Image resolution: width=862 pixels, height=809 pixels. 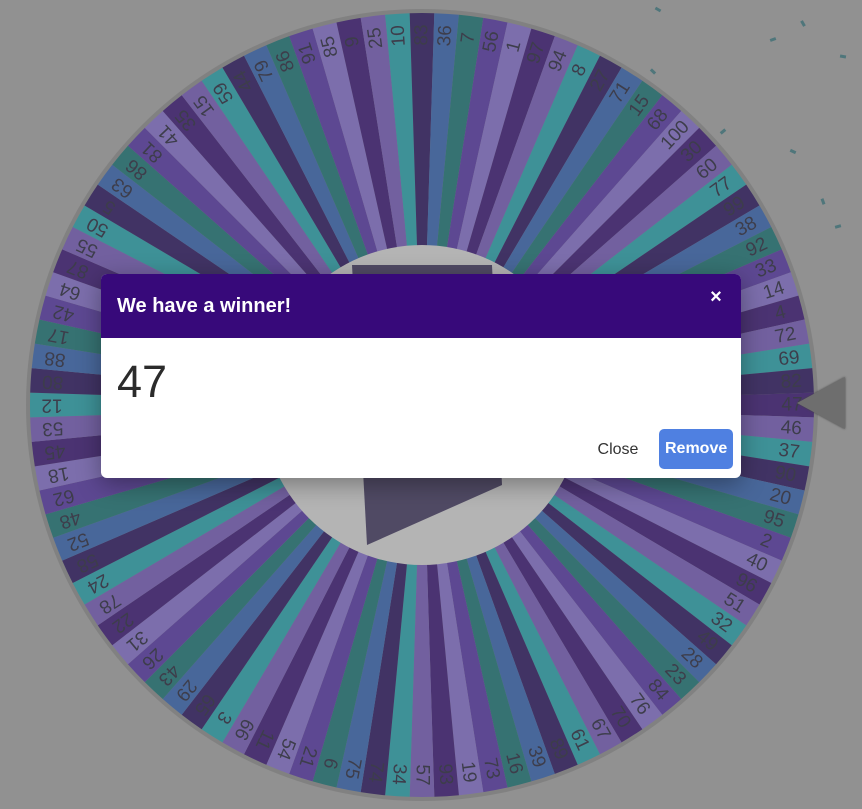 I want to click on close-button: Close, so click(x=618, y=450).